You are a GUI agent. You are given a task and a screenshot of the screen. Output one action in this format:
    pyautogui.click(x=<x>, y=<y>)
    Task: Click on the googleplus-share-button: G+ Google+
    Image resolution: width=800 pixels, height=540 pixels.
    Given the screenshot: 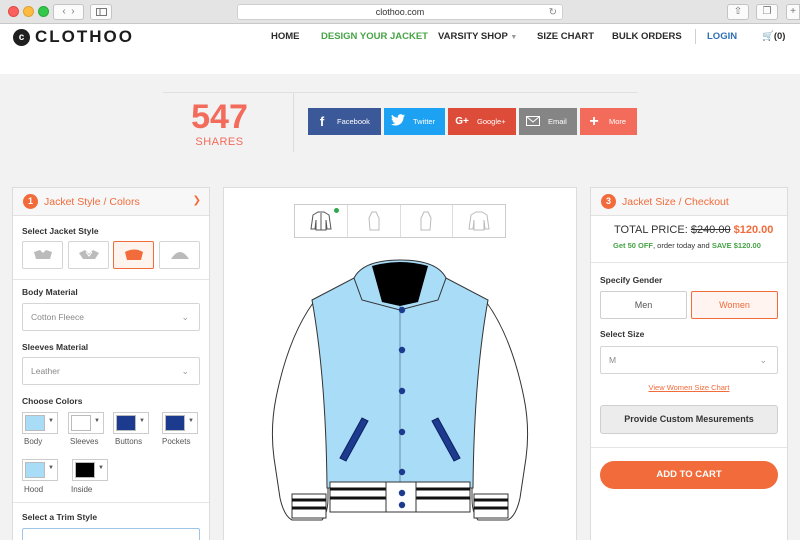 What is the action you would take?
    pyautogui.click(x=482, y=121)
    